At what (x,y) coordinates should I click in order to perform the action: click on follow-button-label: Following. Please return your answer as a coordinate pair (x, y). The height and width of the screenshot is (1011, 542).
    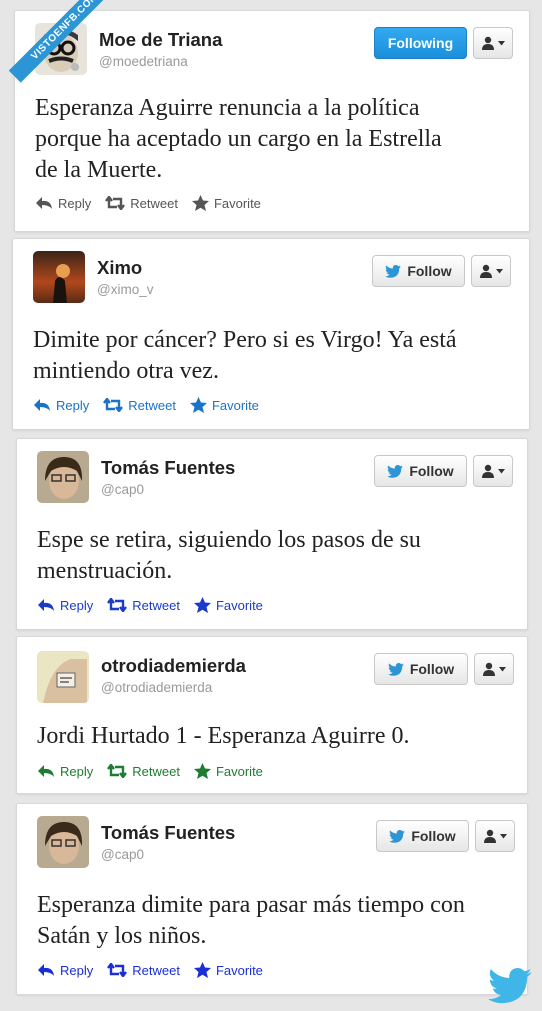
    Looking at the image, I should click on (420, 43).